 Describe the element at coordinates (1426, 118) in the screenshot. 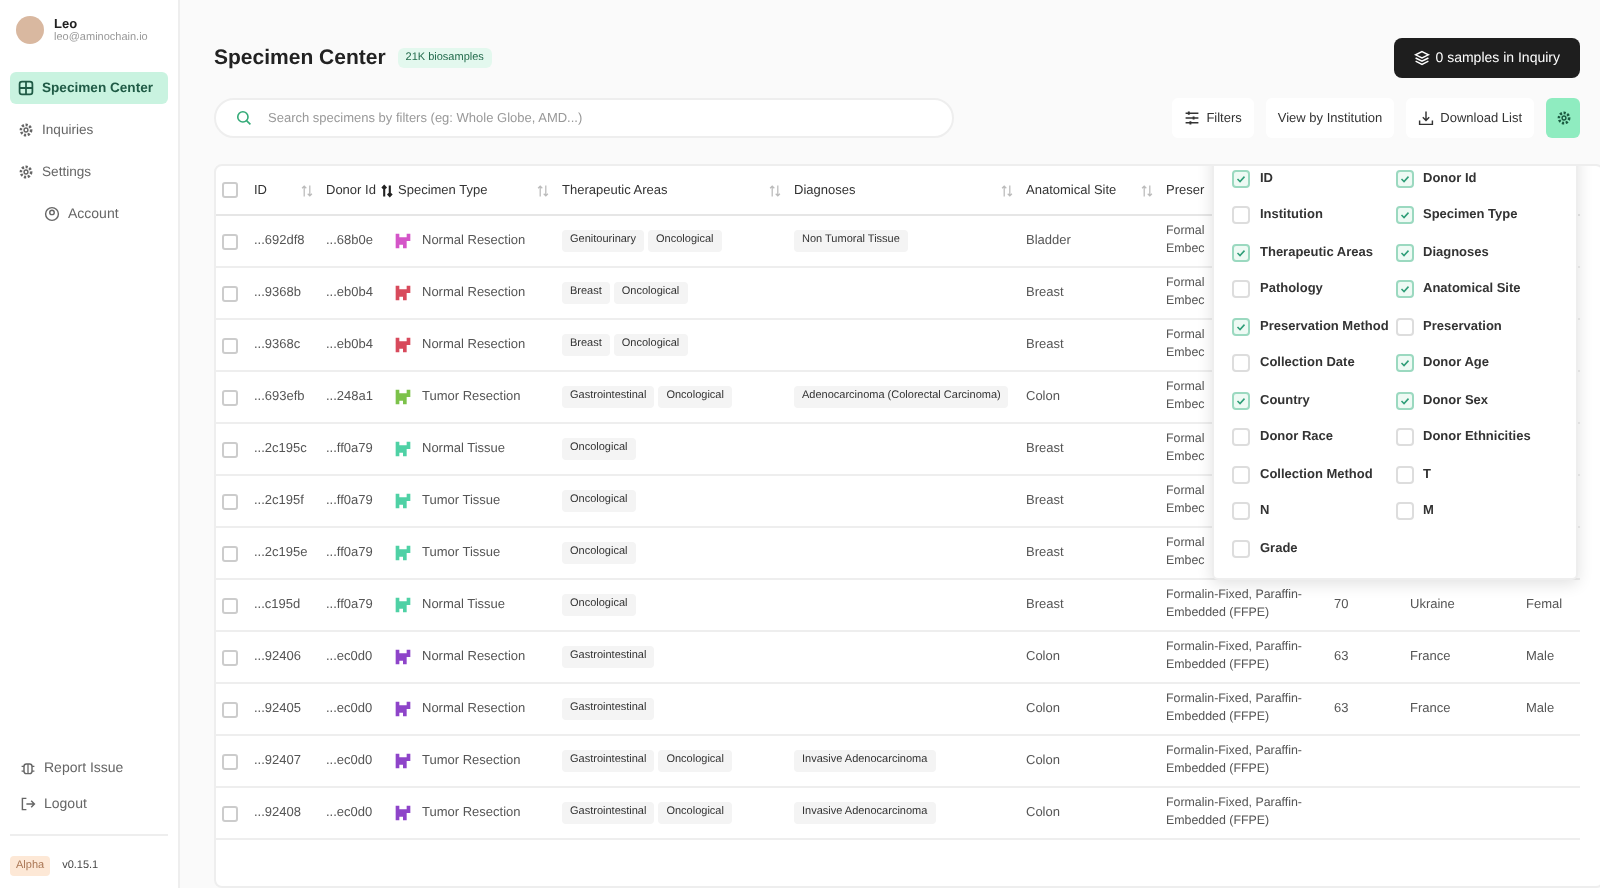

I see `download-icon` at that location.